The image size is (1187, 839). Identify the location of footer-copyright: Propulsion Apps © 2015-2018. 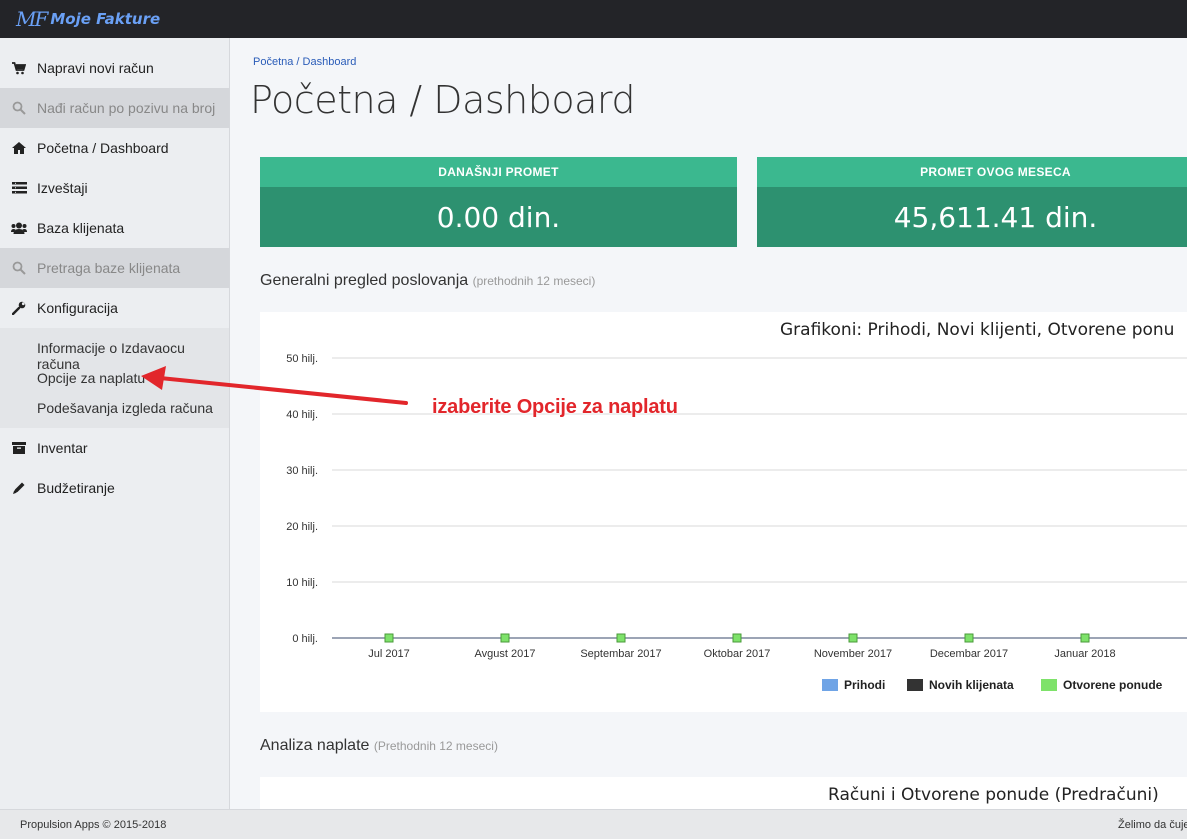
(93, 825).